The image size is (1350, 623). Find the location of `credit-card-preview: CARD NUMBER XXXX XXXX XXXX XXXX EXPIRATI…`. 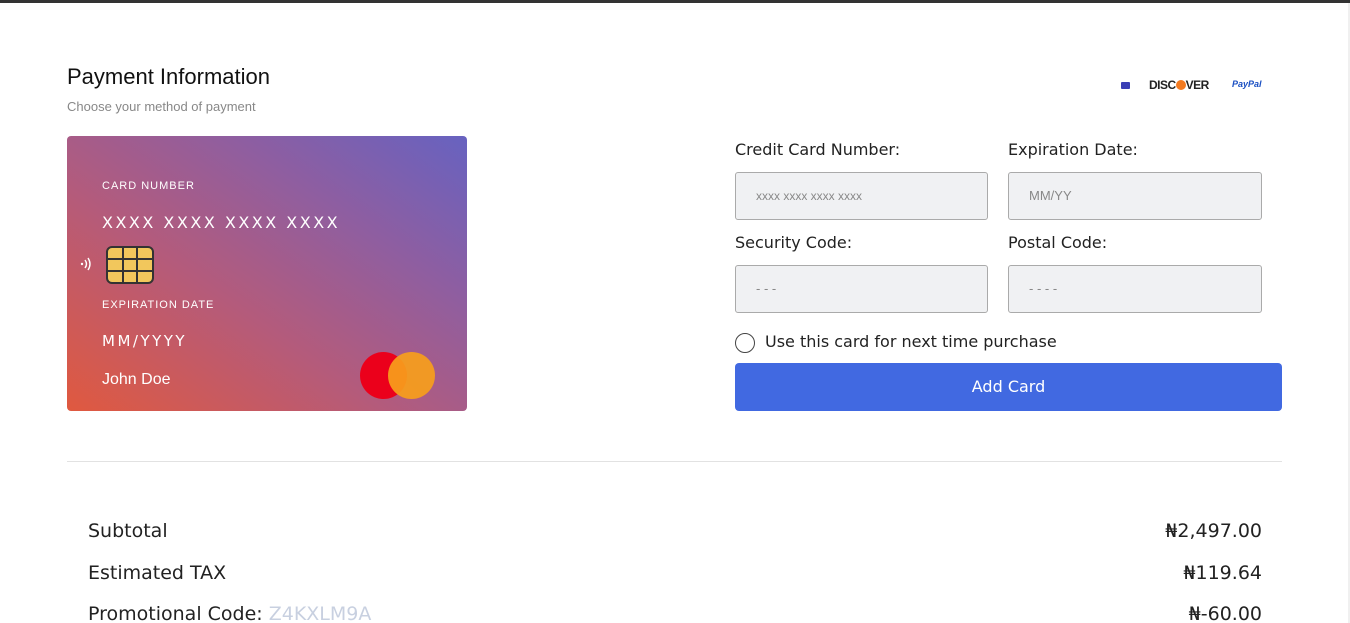

credit-card-preview: CARD NUMBER XXXX XXXX XXXX XXXX EXPIRATI… is located at coordinates (267, 273).